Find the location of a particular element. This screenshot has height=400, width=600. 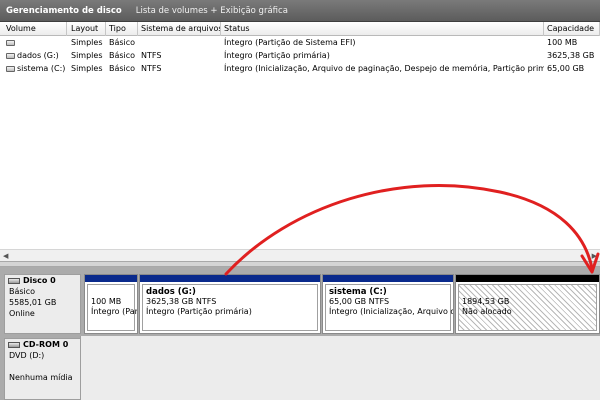

partition-efi: 100 MB Íntegro (Par is located at coordinates (111, 304).